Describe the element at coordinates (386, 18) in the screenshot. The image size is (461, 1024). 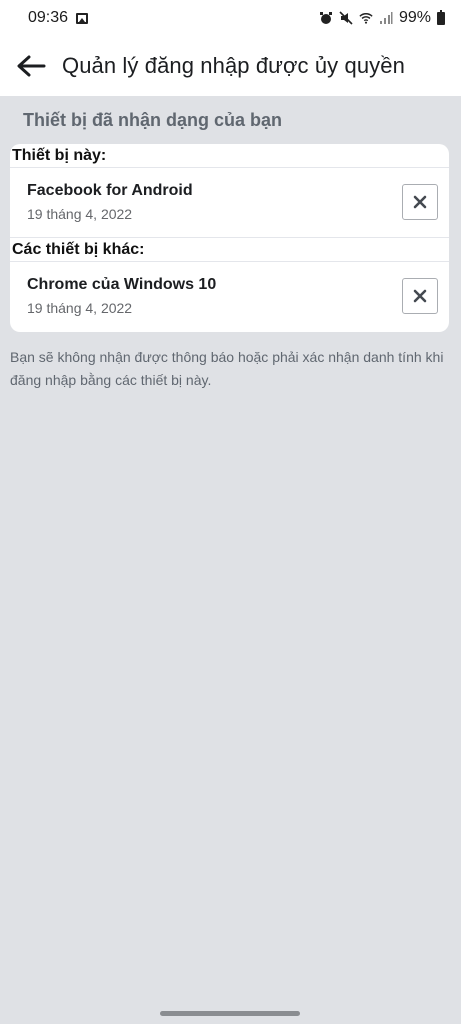
I see `signal-icon` at that location.